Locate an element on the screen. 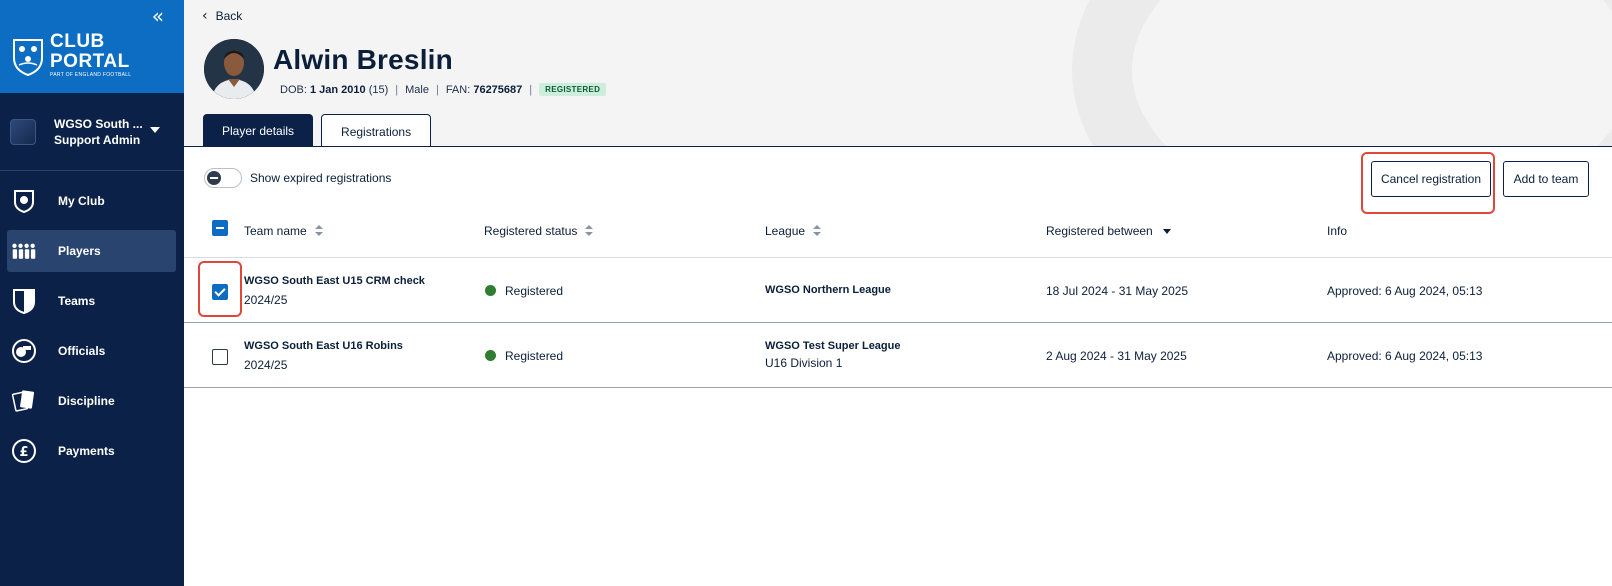 The width and height of the screenshot is (1612, 586). team-name: WGSO South East U16 Robins is located at coordinates (323, 346).